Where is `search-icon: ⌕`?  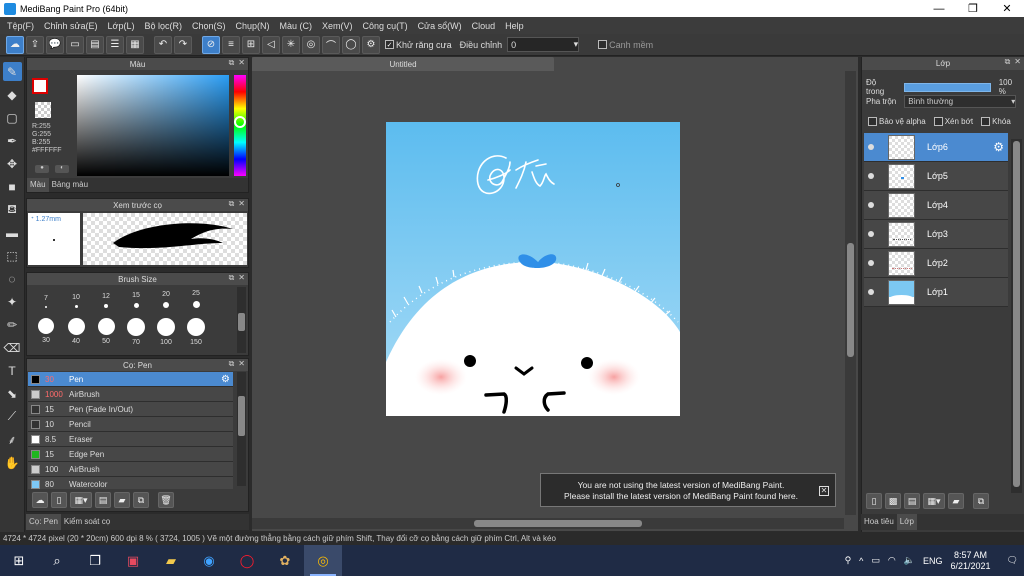
search-icon: ⌕ is located at coordinates (57, 560).